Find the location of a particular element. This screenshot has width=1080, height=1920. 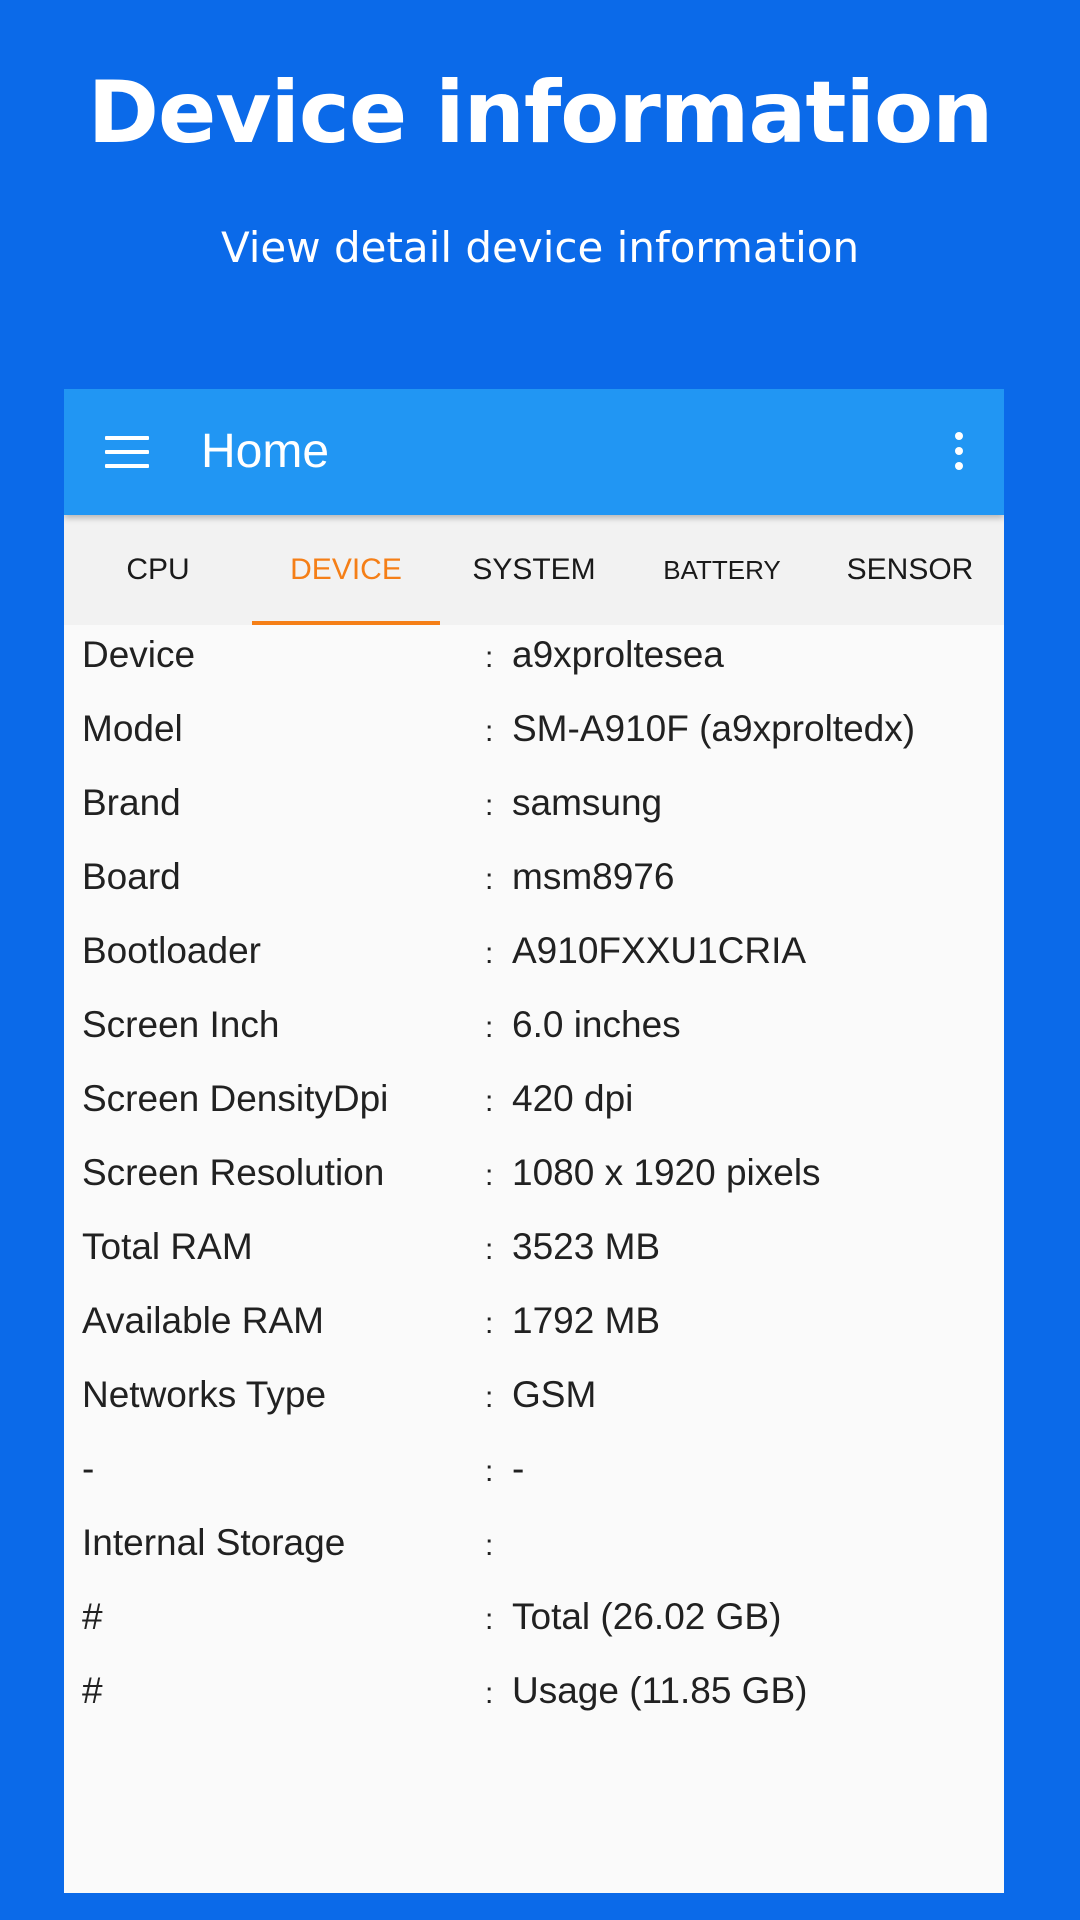

info-row-bootloader: Bootloader : A910FXXU1CRIA is located at coordinates (534, 966).